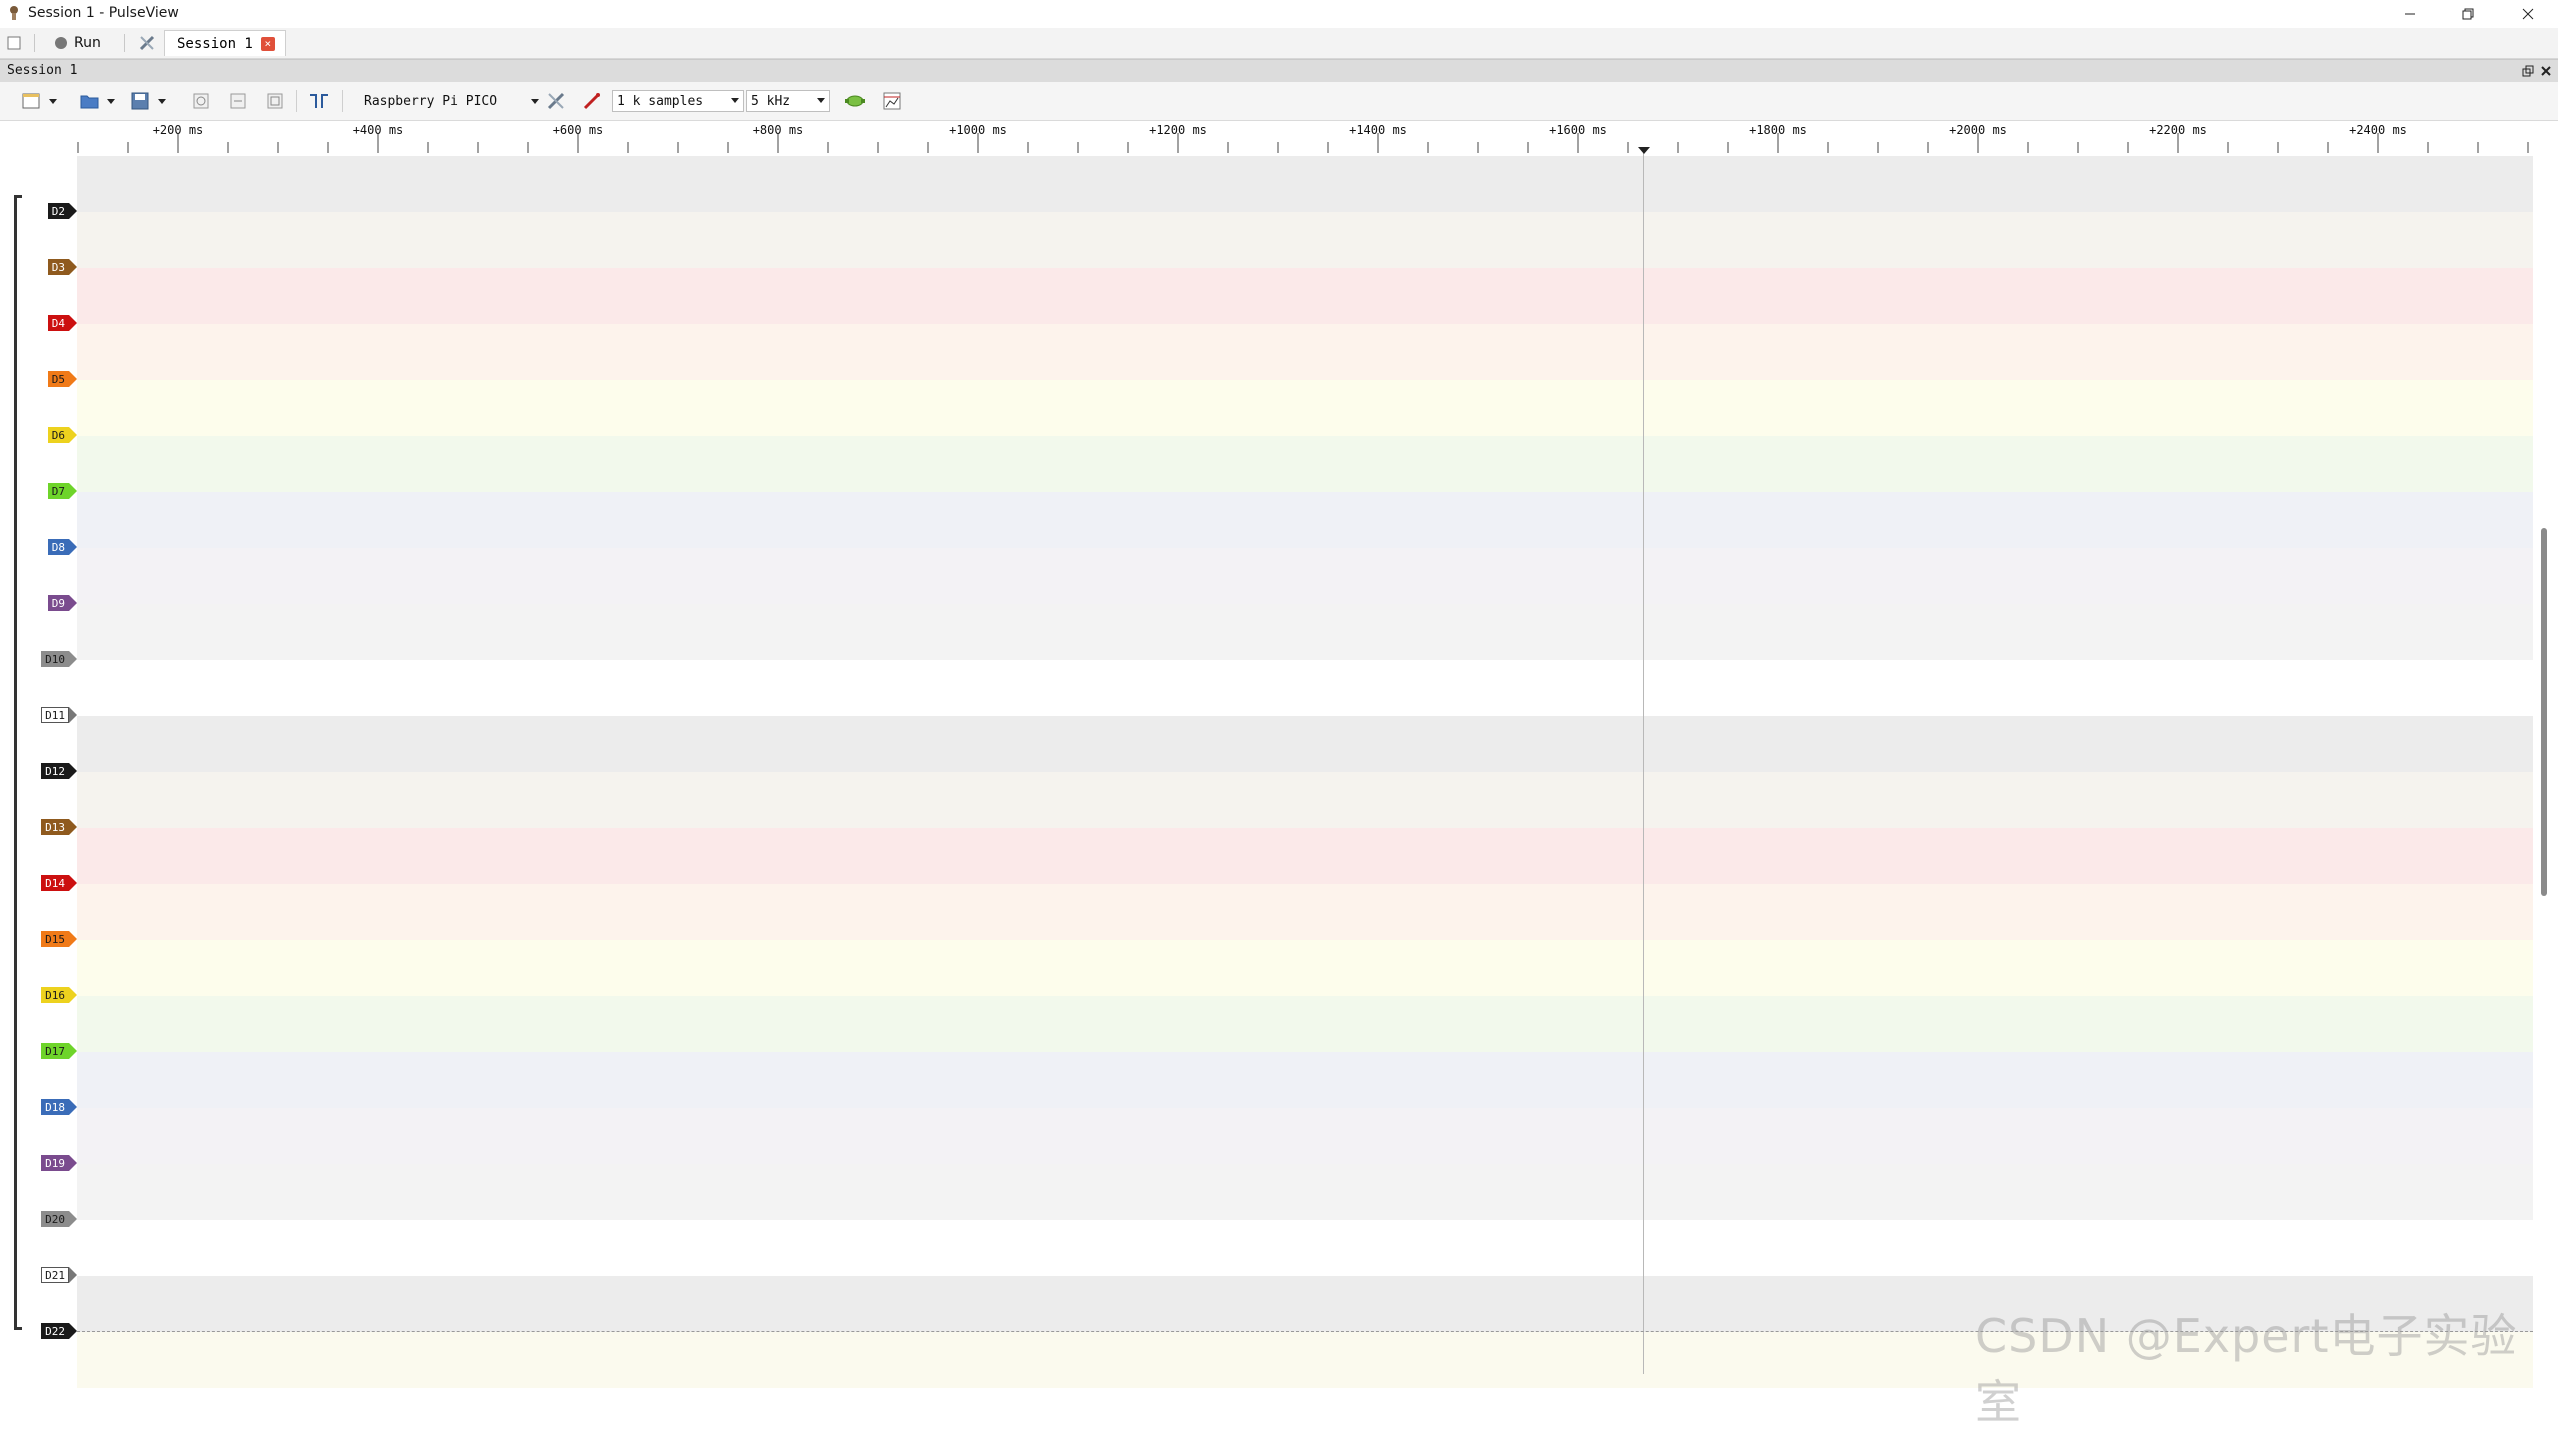 The height and width of the screenshot is (1432, 2558). I want to click on channel-label-d21: D21, so click(59, 1275).